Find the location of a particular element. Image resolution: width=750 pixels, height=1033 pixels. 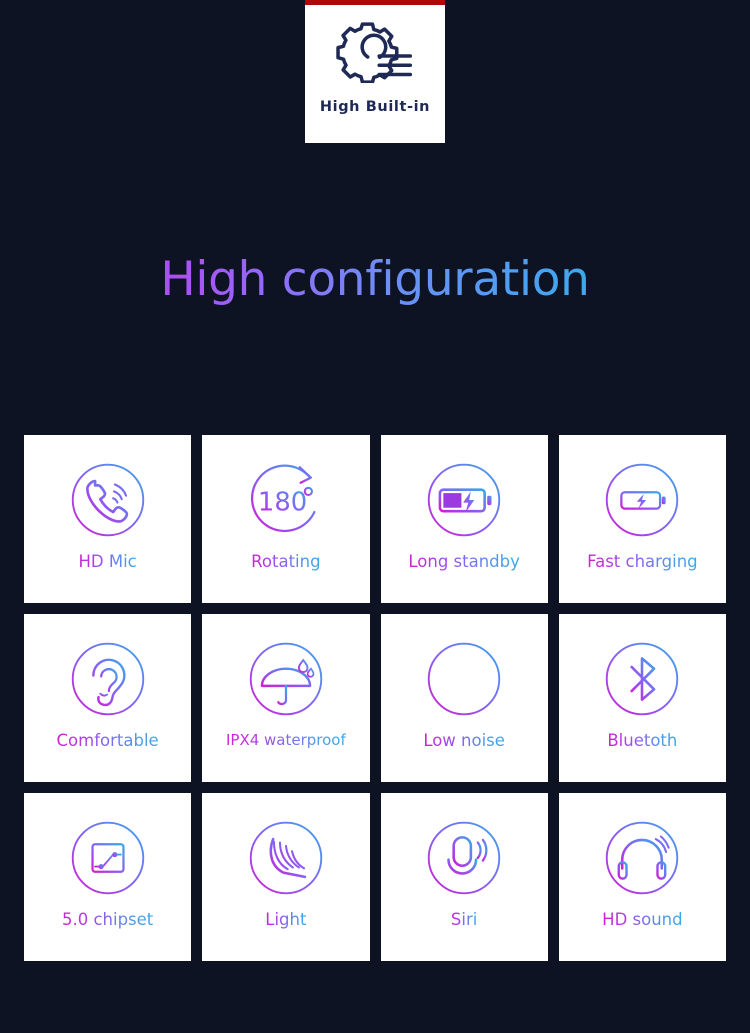

feature-label: Light is located at coordinates (286, 919).